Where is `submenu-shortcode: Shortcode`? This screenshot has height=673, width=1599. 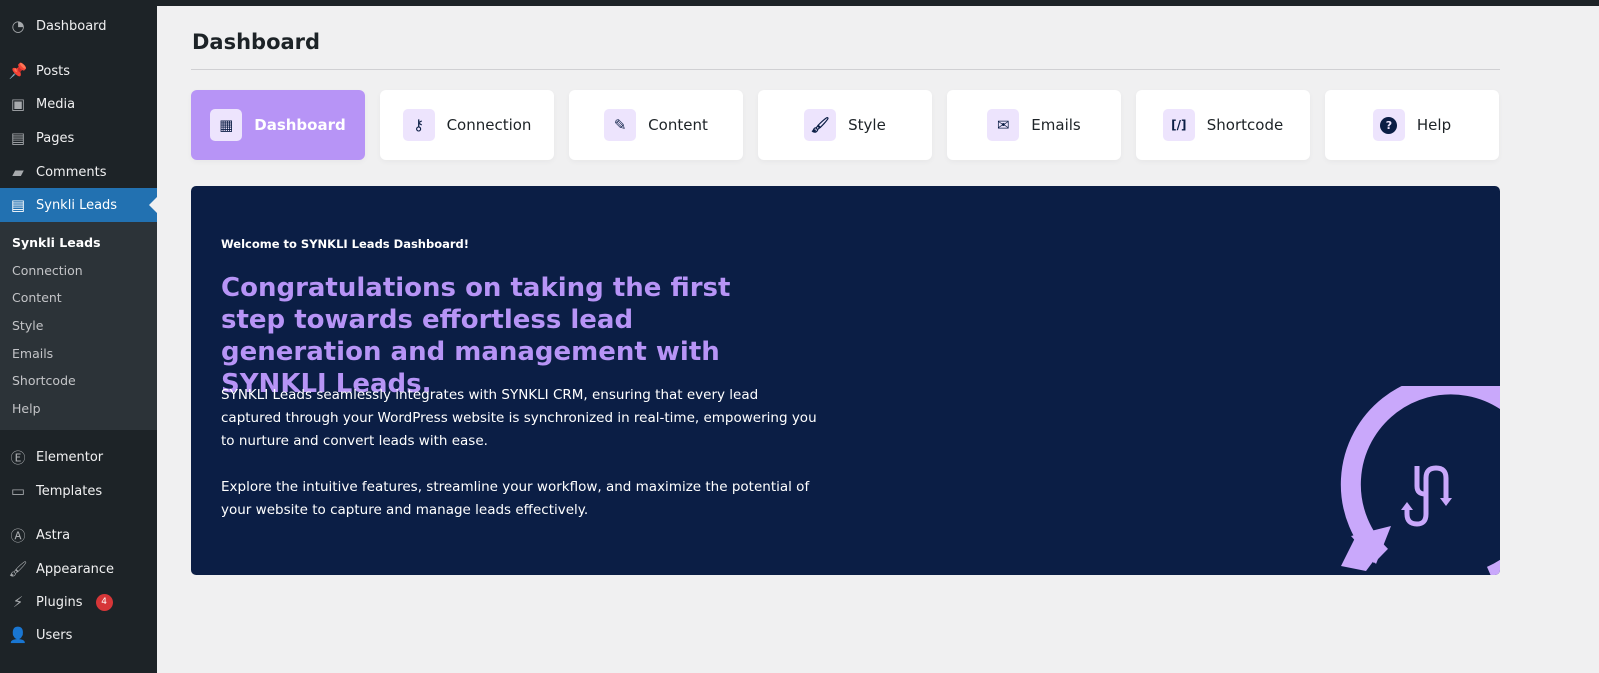
submenu-shortcode: Shortcode is located at coordinates (78, 381).